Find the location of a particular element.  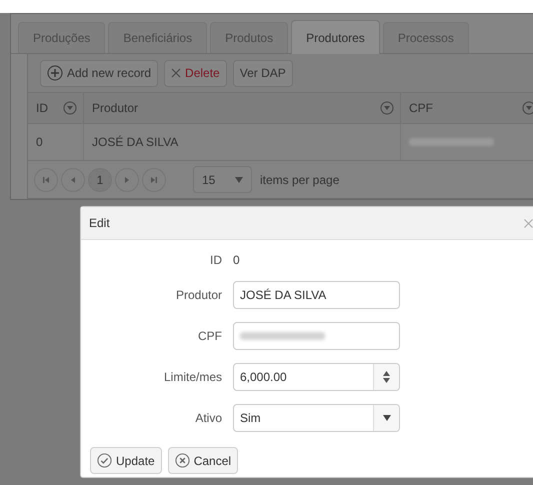

page-size-select: 15 is located at coordinates (222, 179).